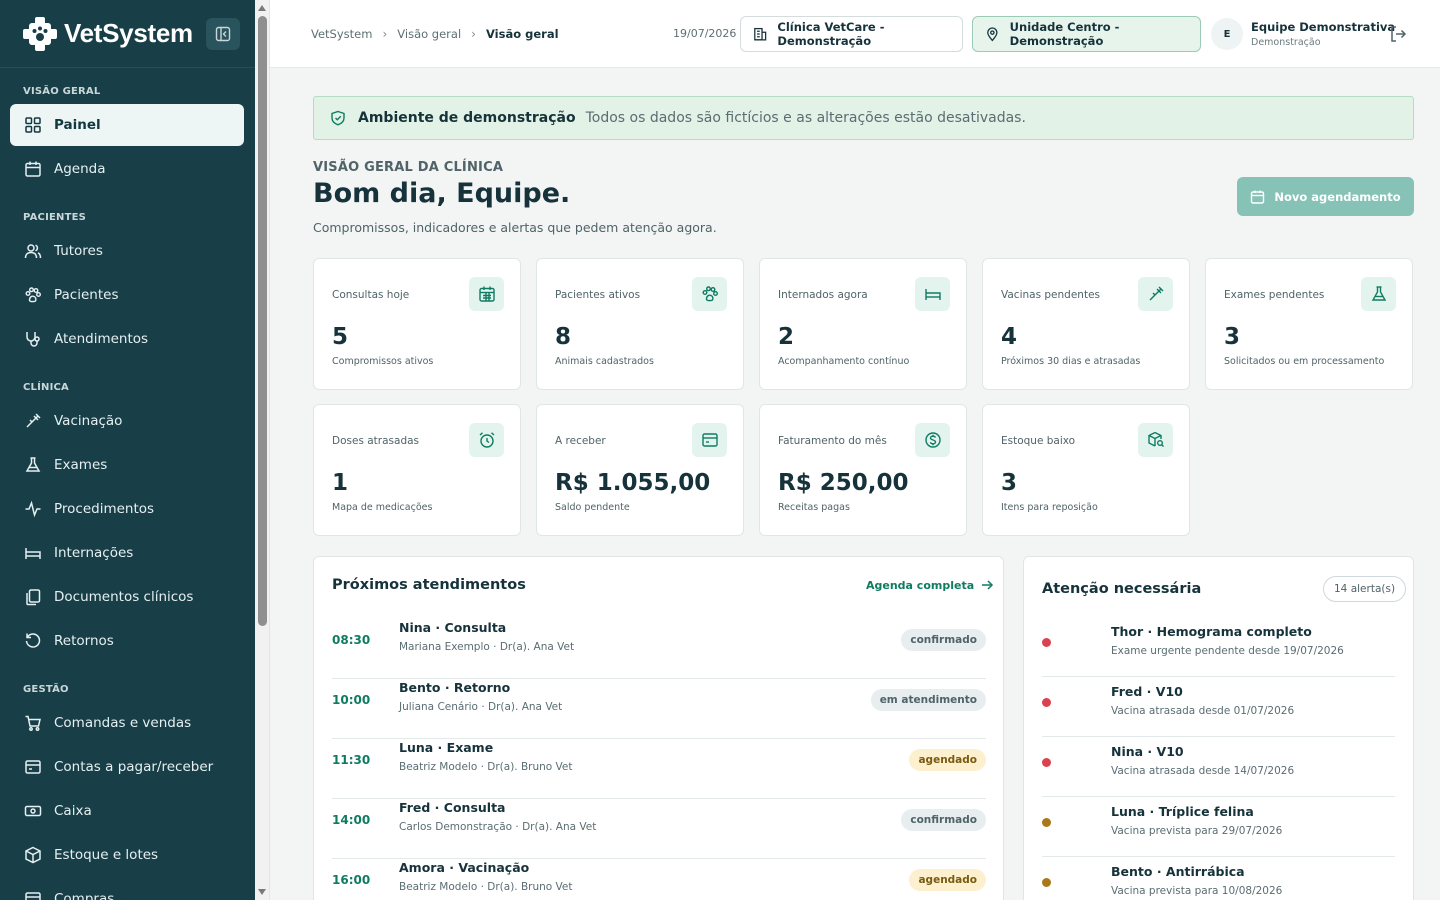 Image resolution: width=1440 pixels, height=900 pixels. Describe the element at coordinates (1046, 642) in the screenshot. I see `alert-dot-icon` at that location.